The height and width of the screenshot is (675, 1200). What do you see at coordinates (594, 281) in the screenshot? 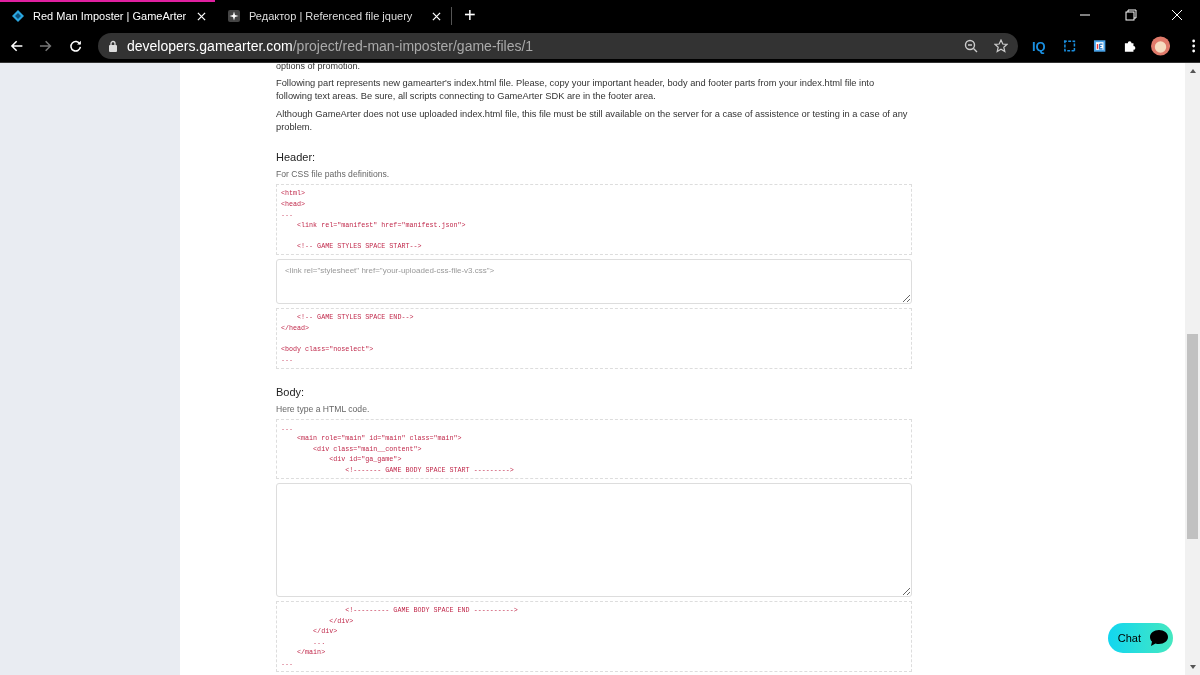
I see `code-input-field: <link rel="stylesheet" href="your-uploaded-css-file-v3.css">` at bounding box center [594, 281].